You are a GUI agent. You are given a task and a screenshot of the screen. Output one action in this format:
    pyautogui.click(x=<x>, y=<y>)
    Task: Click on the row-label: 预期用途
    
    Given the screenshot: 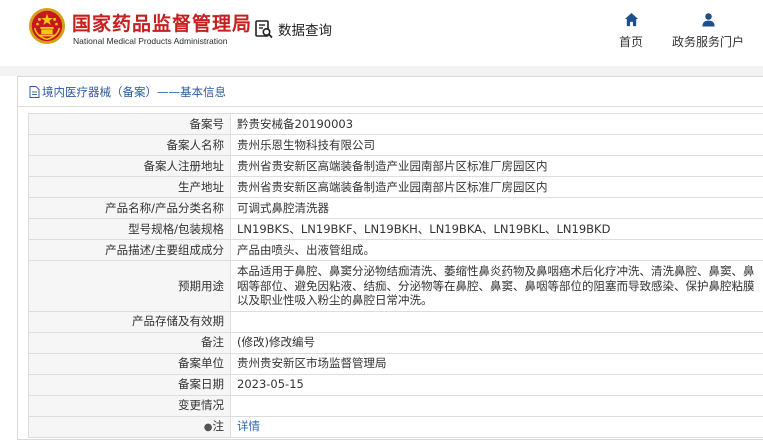 What is the action you would take?
    pyautogui.click(x=129, y=286)
    